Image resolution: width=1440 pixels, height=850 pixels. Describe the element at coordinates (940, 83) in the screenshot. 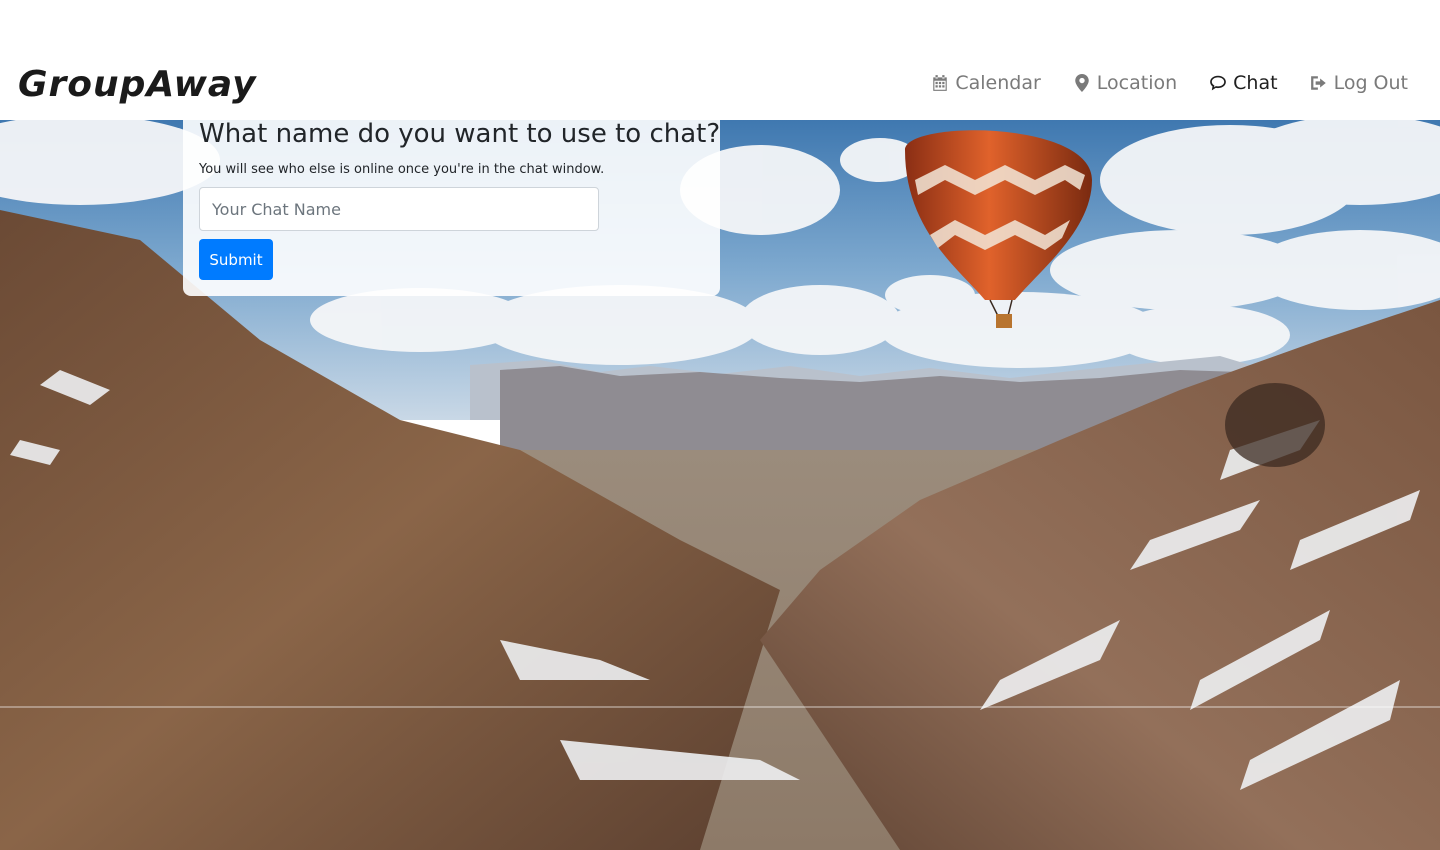

I see `calendar-icon` at that location.